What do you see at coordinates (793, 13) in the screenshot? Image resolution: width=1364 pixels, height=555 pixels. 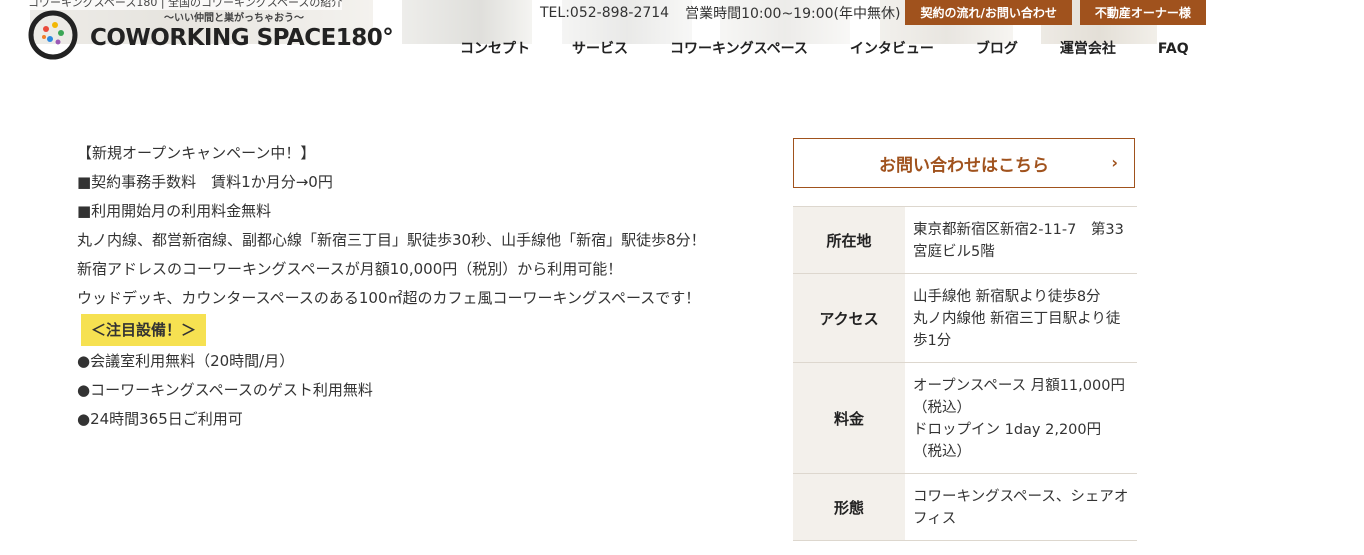 I see `business-hours: 営業時間10:00~19:00(年中無休)` at bounding box center [793, 13].